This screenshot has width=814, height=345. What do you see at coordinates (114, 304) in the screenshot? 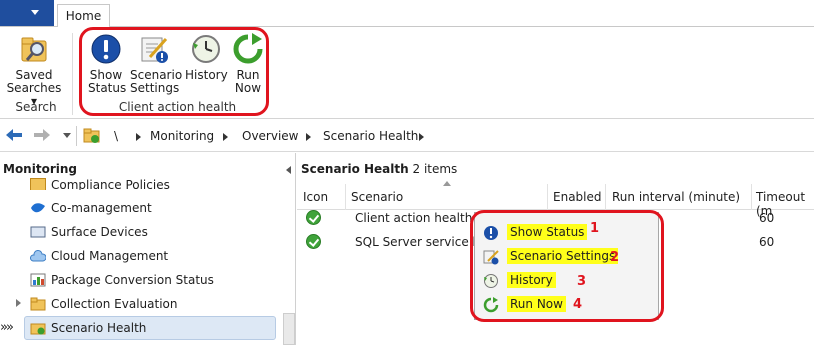
I see `nav-item-label: Collection Evaluation` at bounding box center [114, 304].